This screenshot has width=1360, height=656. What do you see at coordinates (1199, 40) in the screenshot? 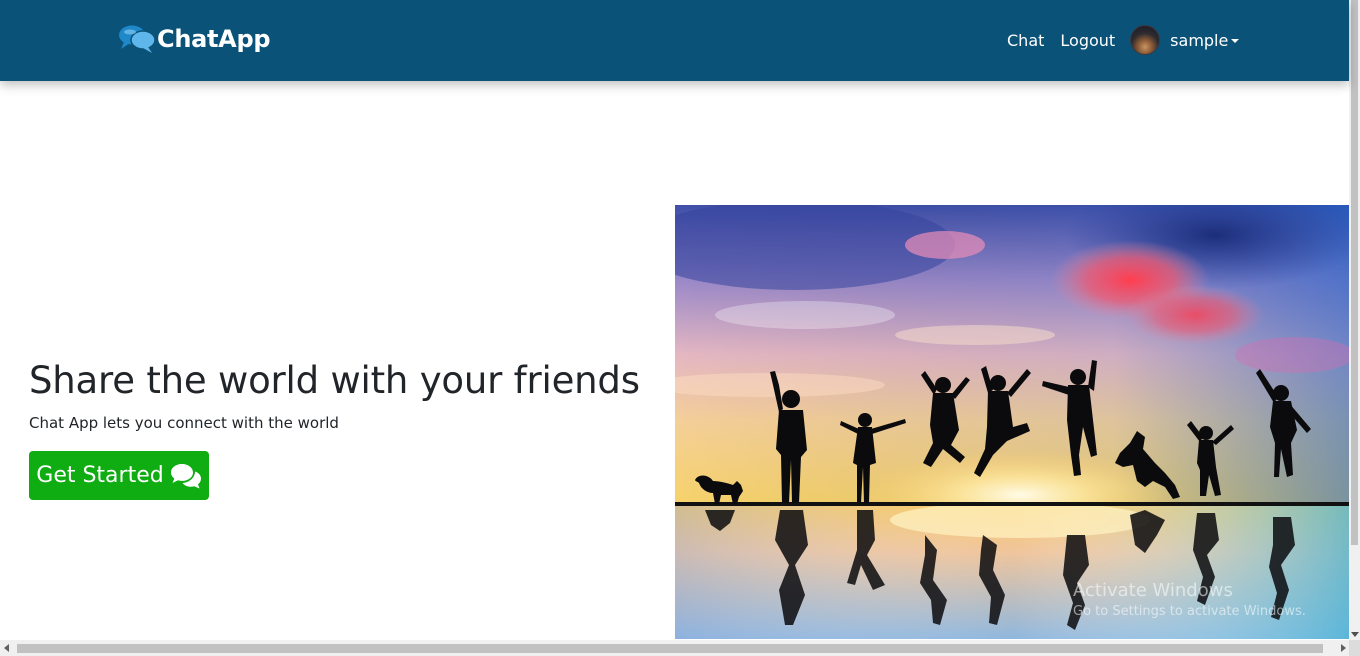
I see `username: sample` at bounding box center [1199, 40].